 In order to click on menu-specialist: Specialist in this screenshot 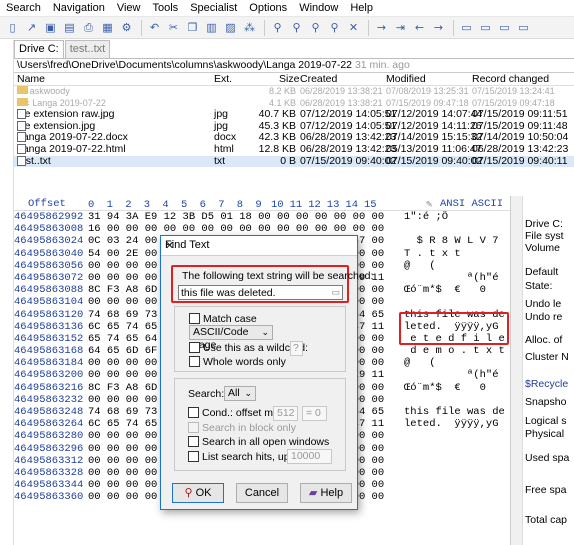, I will do `click(213, 8)`.